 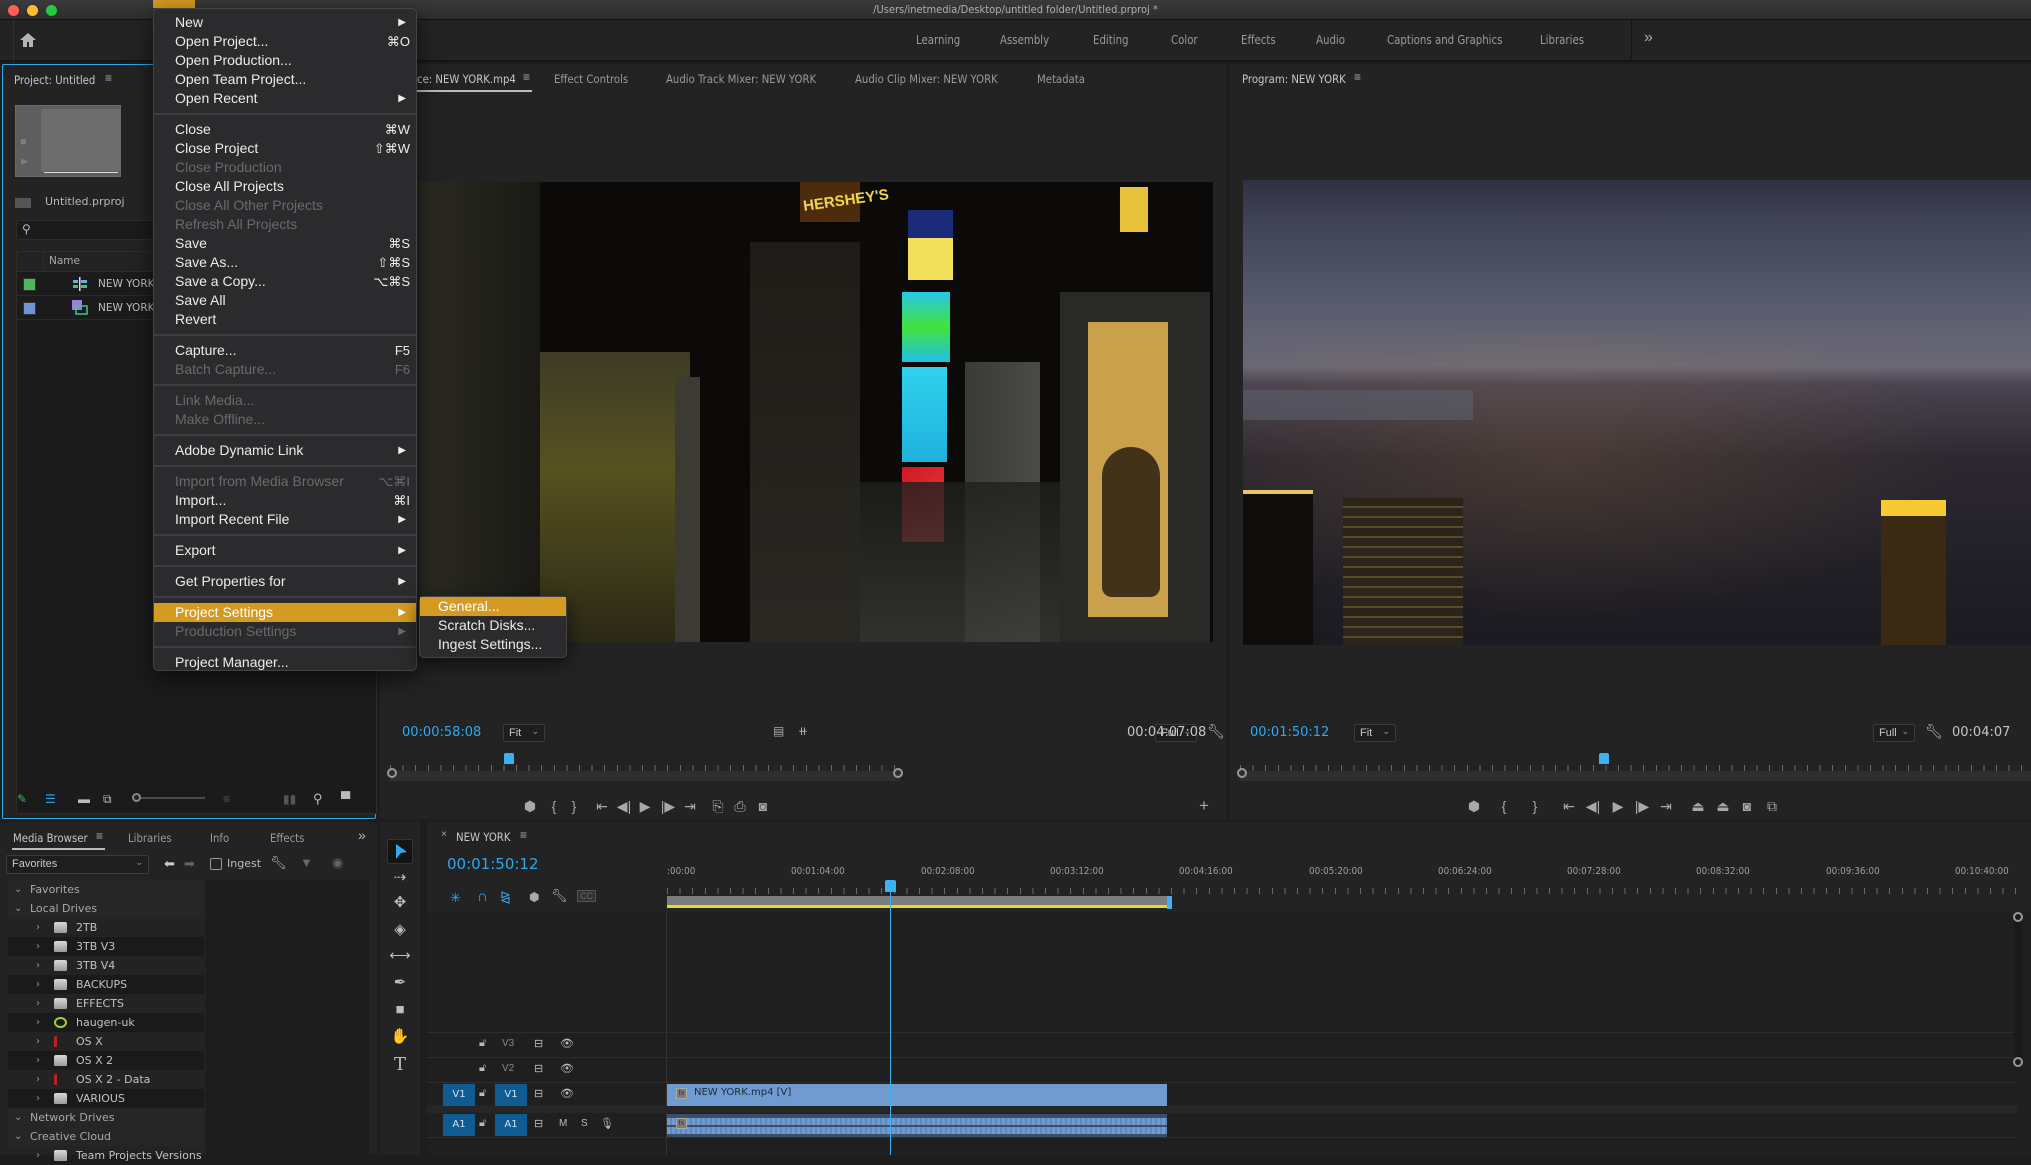 What do you see at coordinates (1204, 805) in the screenshot?
I see `button-editor-button: +` at bounding box center [1204, 805].